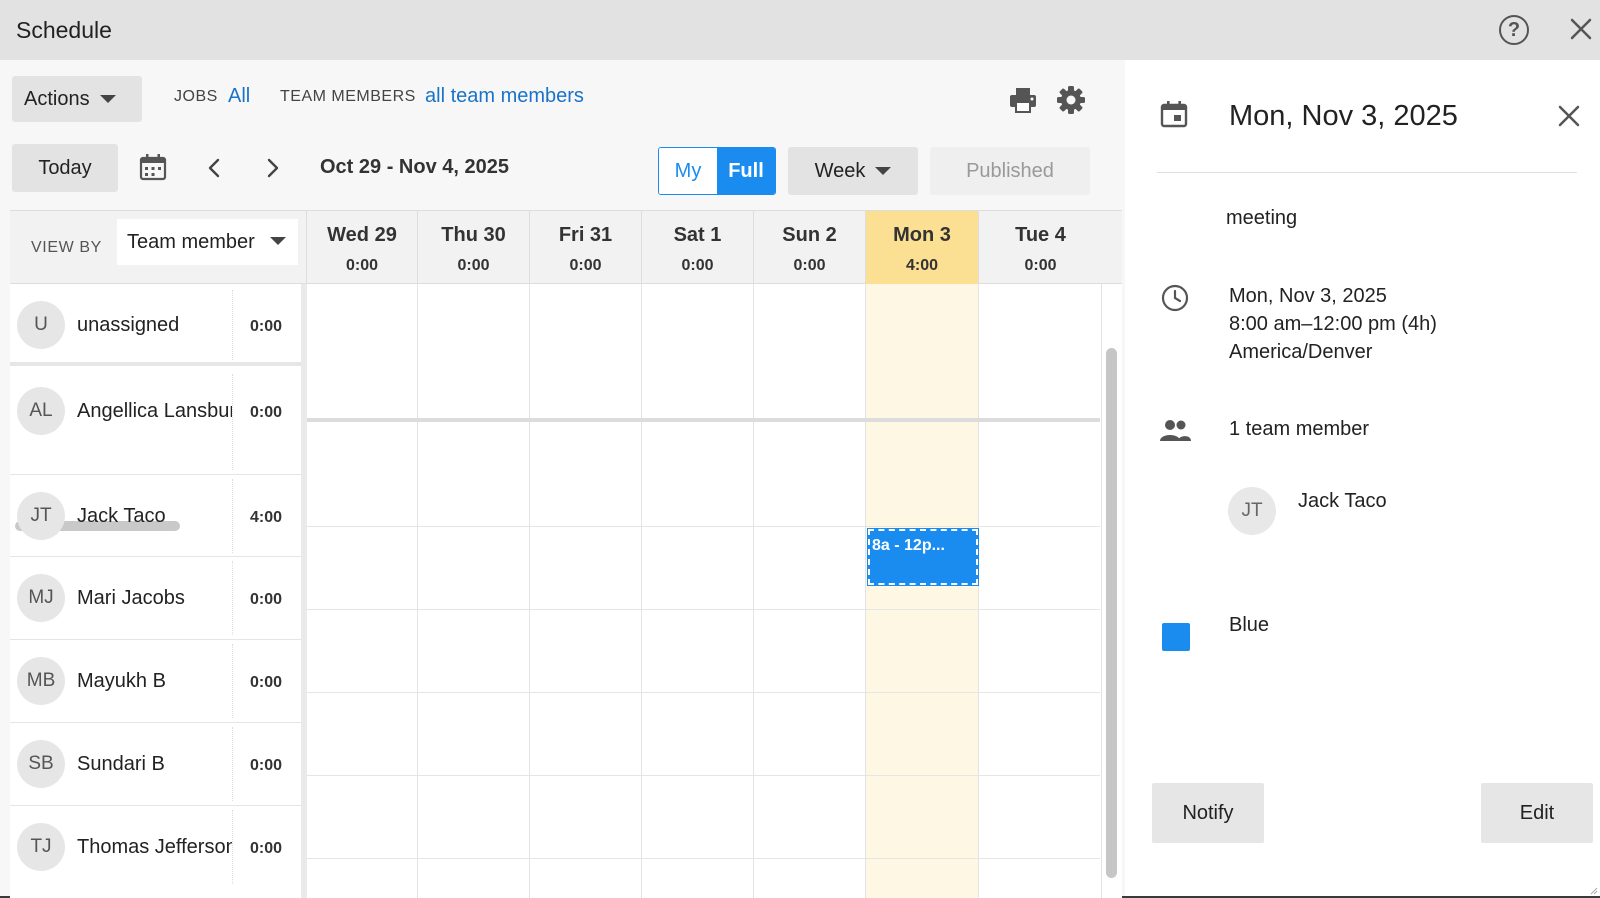  Describe the element at coordinates (800, 30) in the screenshot. I see `title-bar: Schedule ?` at that location.